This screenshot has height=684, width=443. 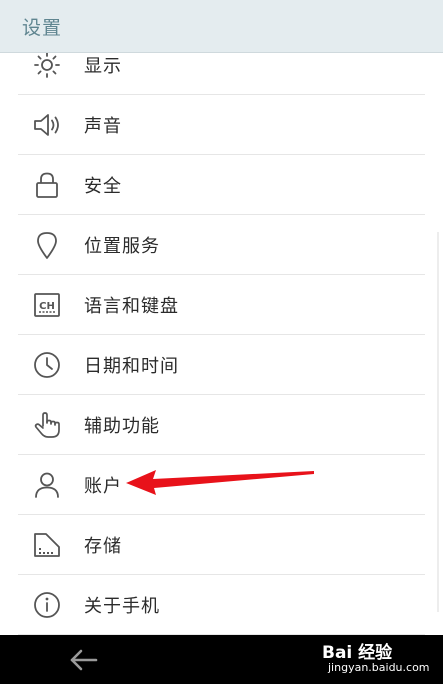 What do you see at coordinates (47, 485) in the screenshot?
I see `person-icon` at bounding box center [47, 485].